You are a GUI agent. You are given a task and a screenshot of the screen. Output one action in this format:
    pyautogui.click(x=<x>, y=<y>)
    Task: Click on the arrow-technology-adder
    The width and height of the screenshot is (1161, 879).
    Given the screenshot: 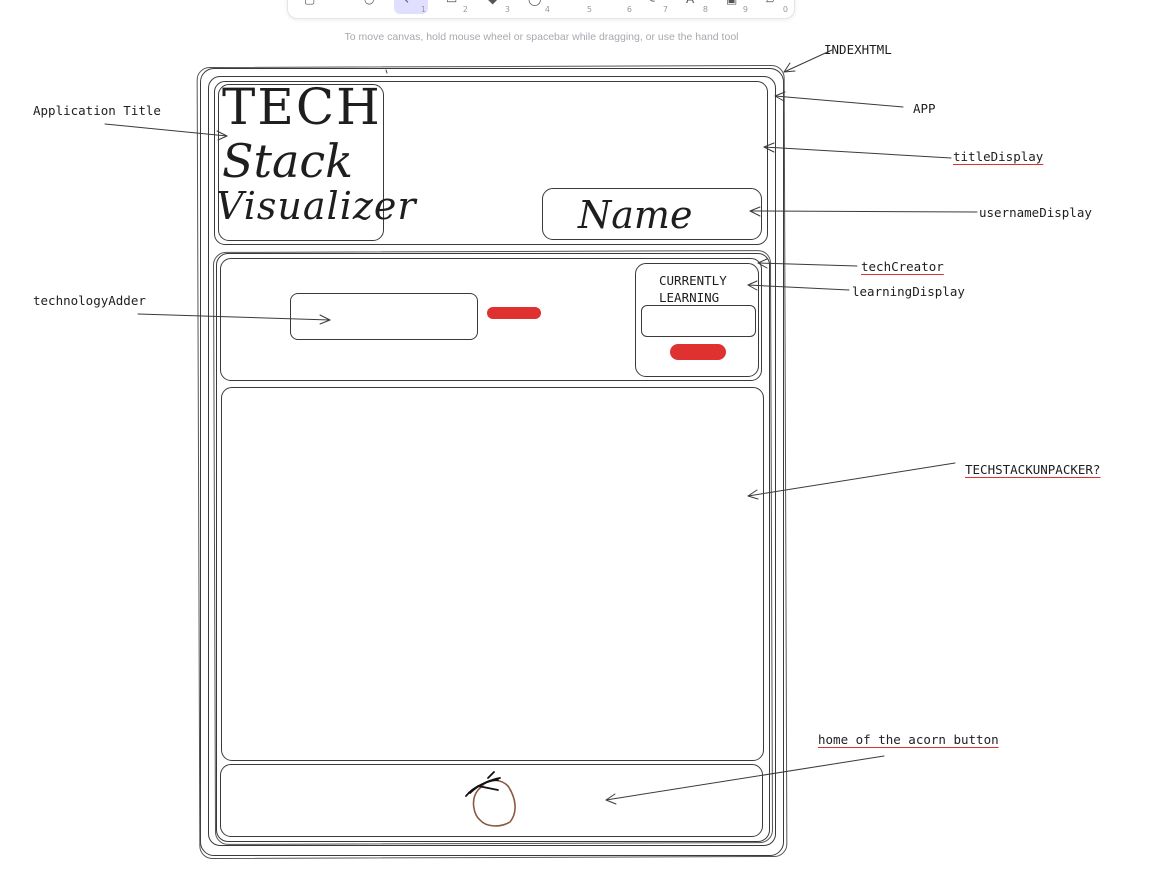 What is the action you would take?
    pyautogui.click(x=234, y=317)
    